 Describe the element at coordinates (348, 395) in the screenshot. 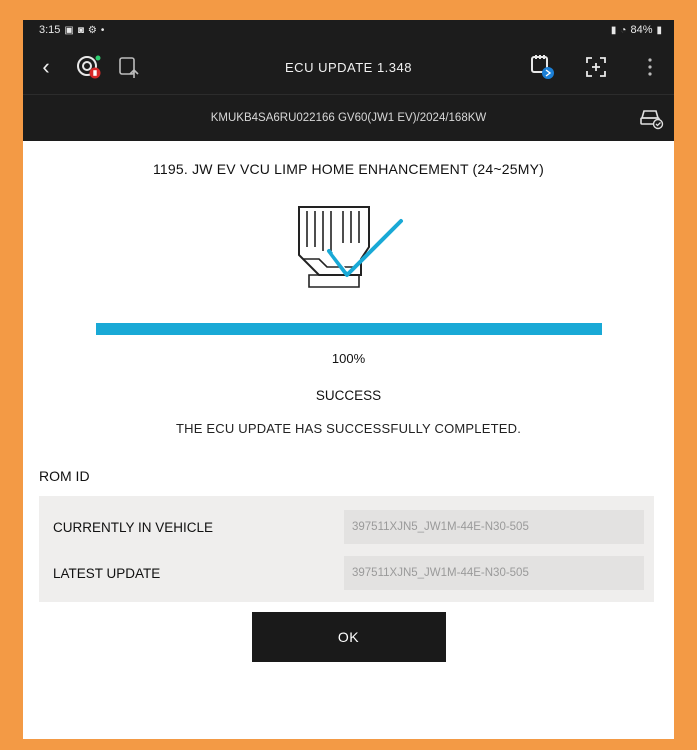

I see `update-status: SUCCESS` at that location.